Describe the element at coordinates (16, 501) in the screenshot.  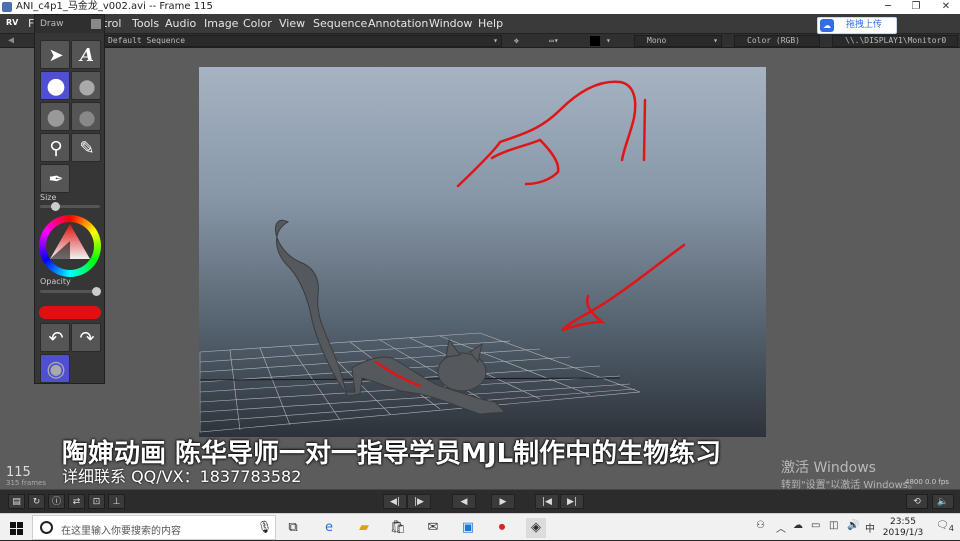
I see `timeline-icon: ▤` at that location.